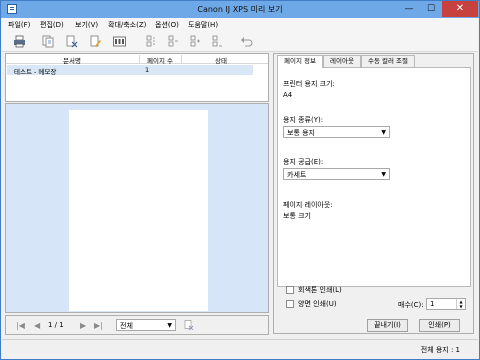 The height and width of the screenshot is (360, 480). I want to click on document-list-header: 문서명 페이지 수 상태, so click(137, 59).